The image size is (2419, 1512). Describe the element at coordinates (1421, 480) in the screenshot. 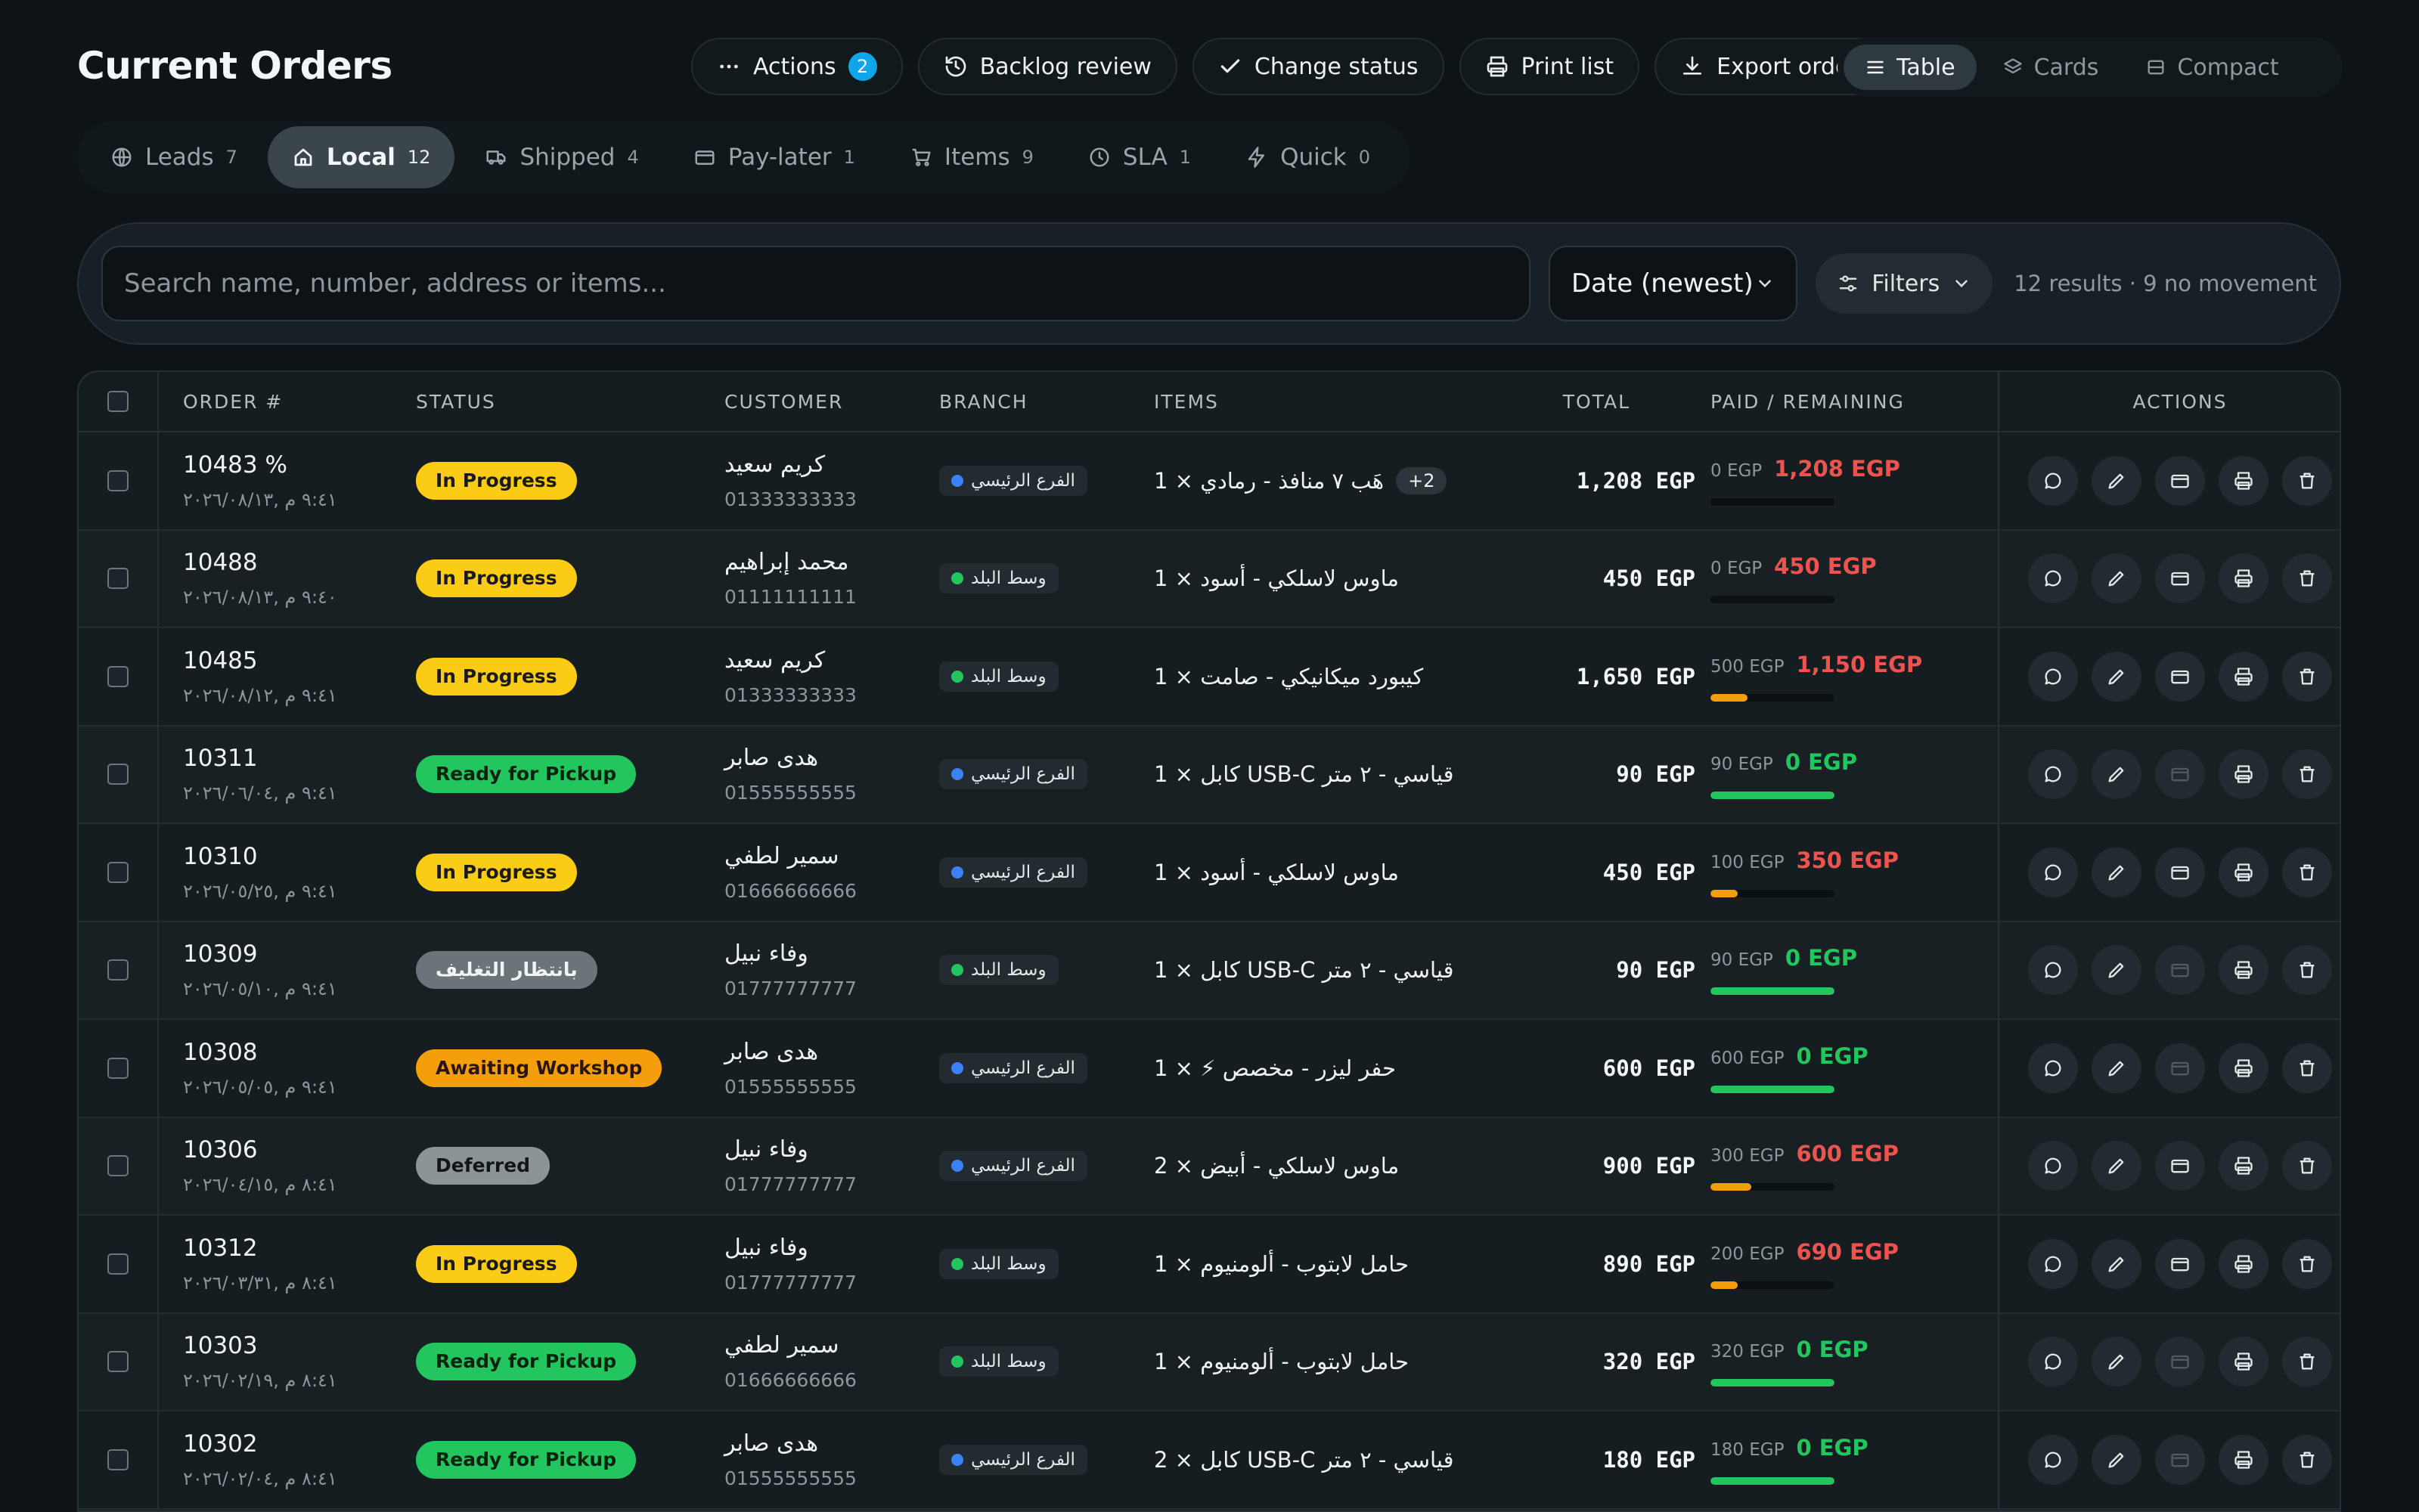

I see `more-items-badge: +2` at that location.